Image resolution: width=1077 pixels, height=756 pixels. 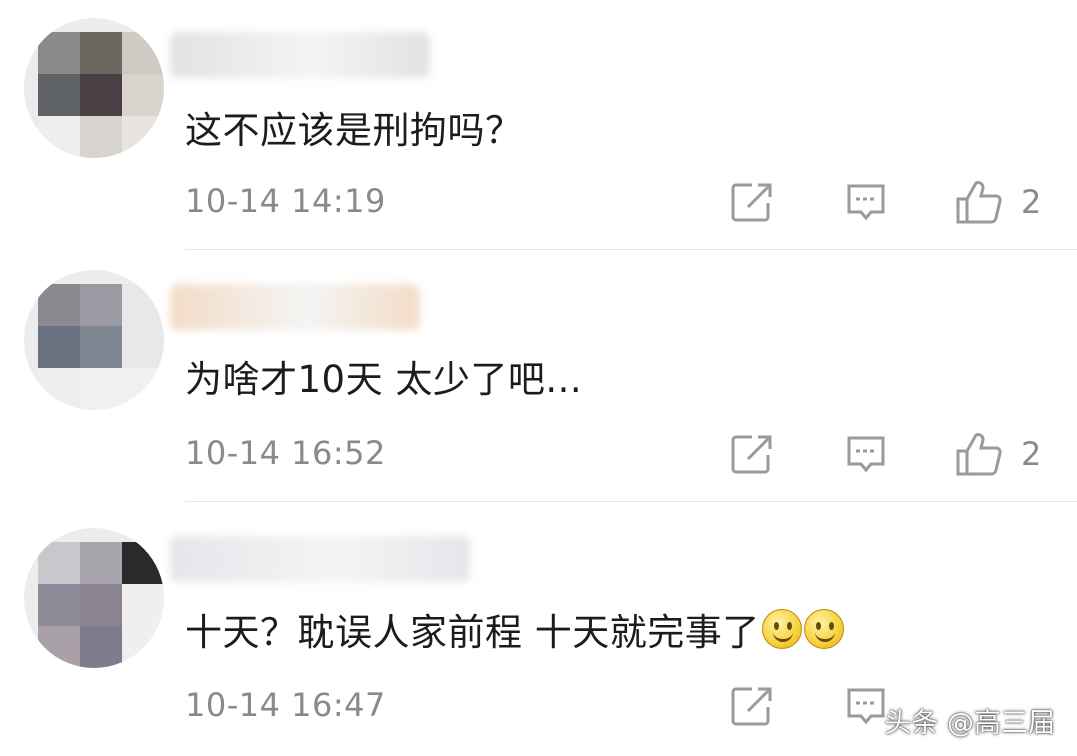 What do you see at coordinates (354, 130) in the screenshot?
I see `comment-text: 这不应该是刑拘吗？` at bounding box center [354, 130].